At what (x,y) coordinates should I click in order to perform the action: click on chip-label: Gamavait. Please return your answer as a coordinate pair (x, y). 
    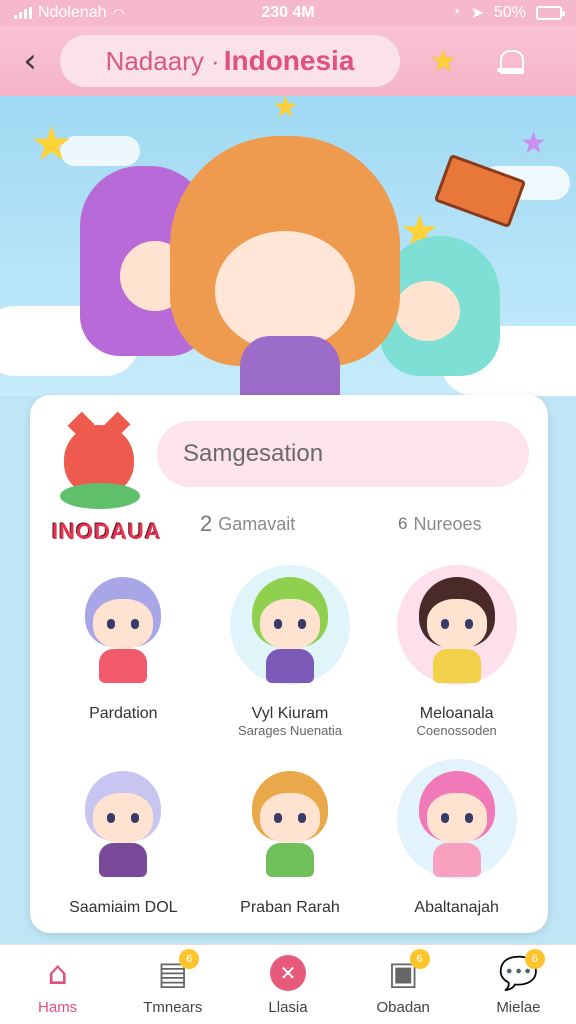
    Looking at the image, I should click on (257, 523).